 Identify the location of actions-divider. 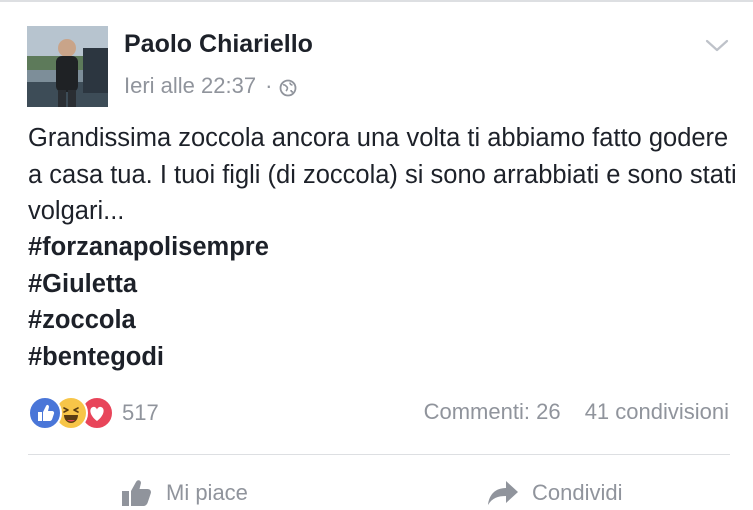
(379, 454).